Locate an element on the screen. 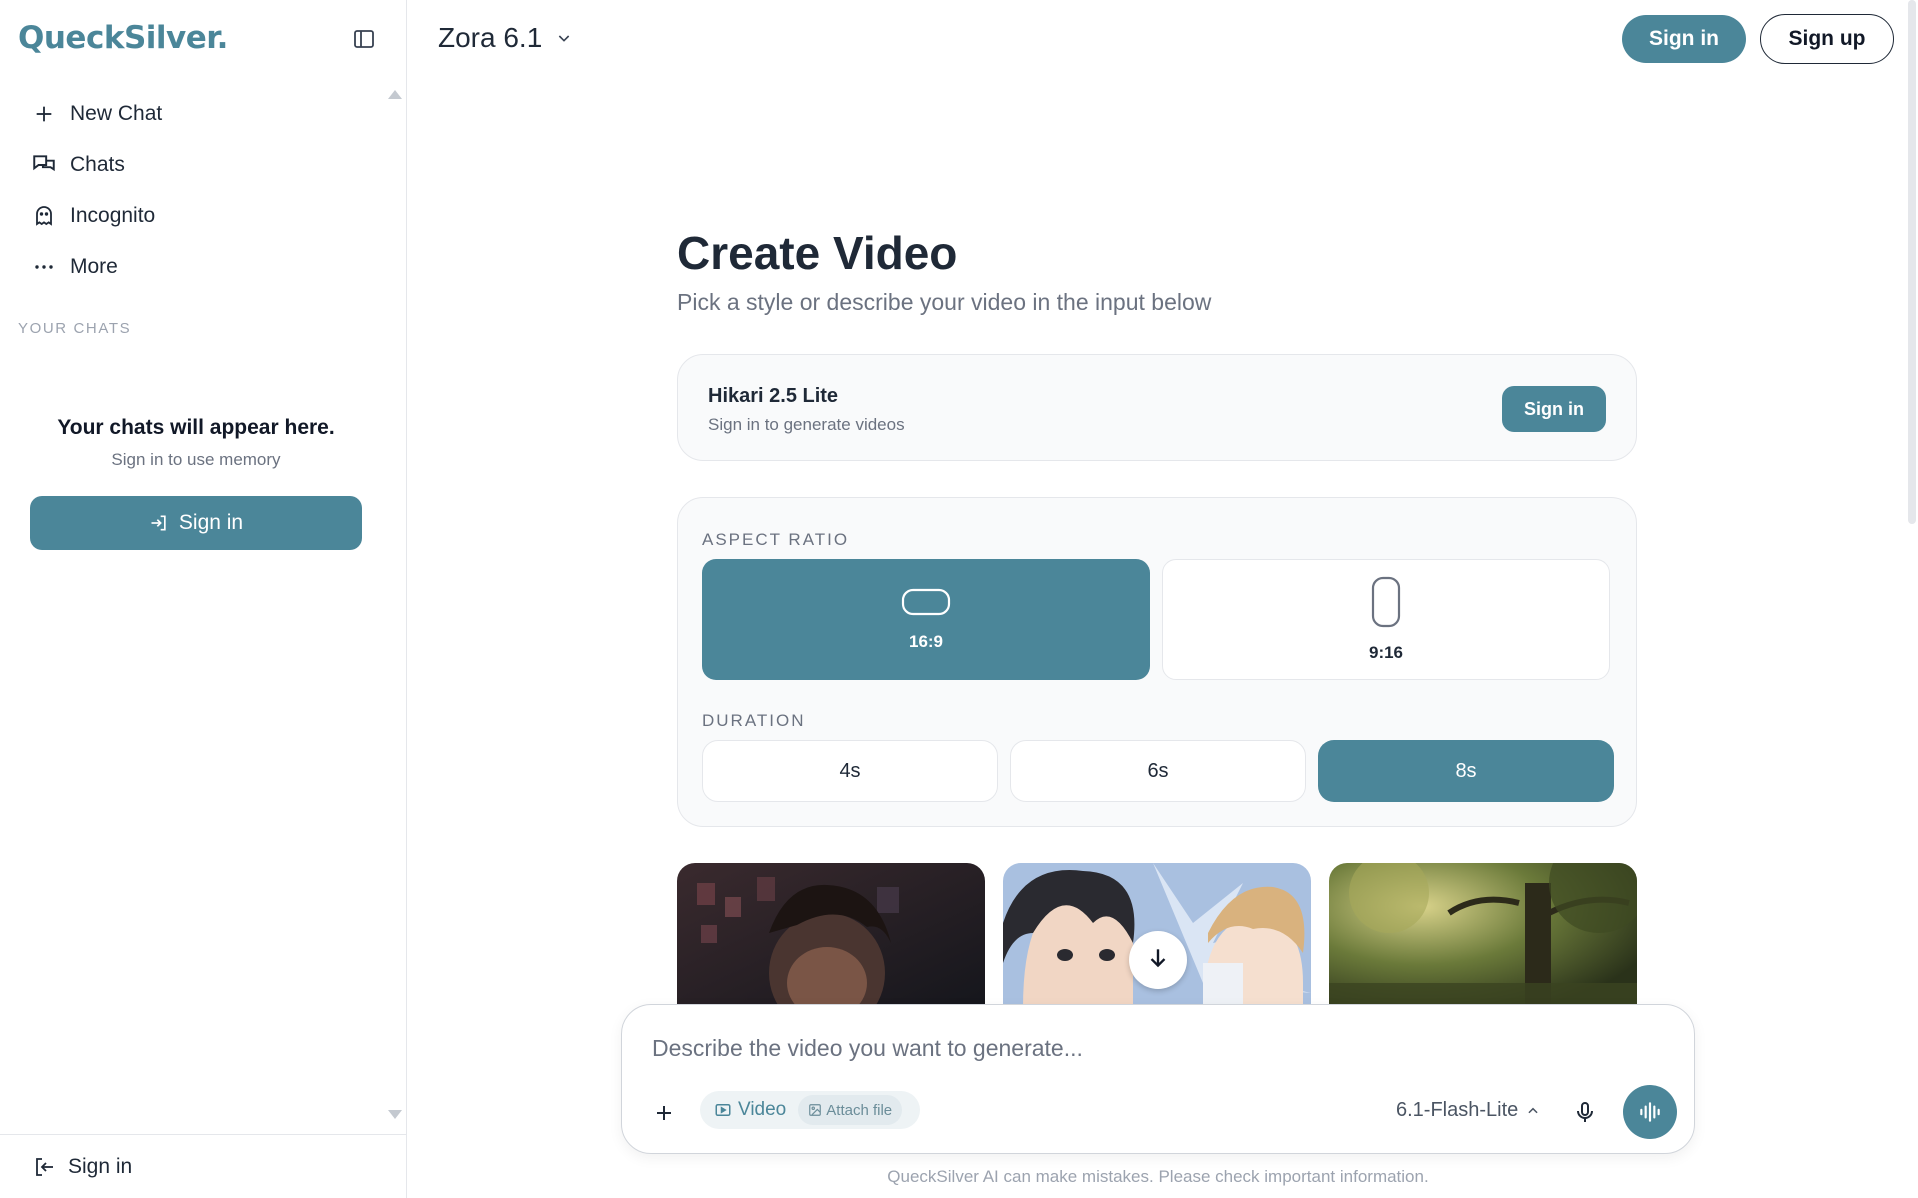 The height and width of the screenshot is (1198, 1918). aspect-ratio-16-9-option: 16:9 is located at coordinates (926, 619).